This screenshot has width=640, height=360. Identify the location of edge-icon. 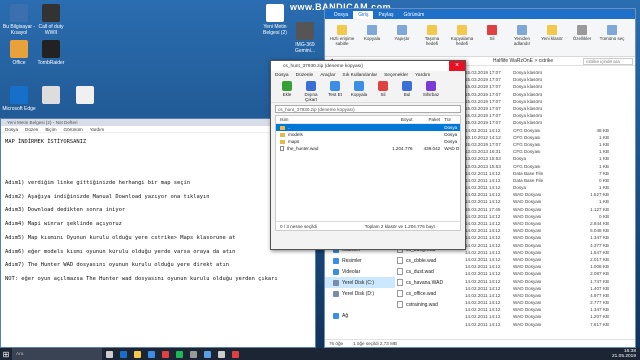
(123, 354).